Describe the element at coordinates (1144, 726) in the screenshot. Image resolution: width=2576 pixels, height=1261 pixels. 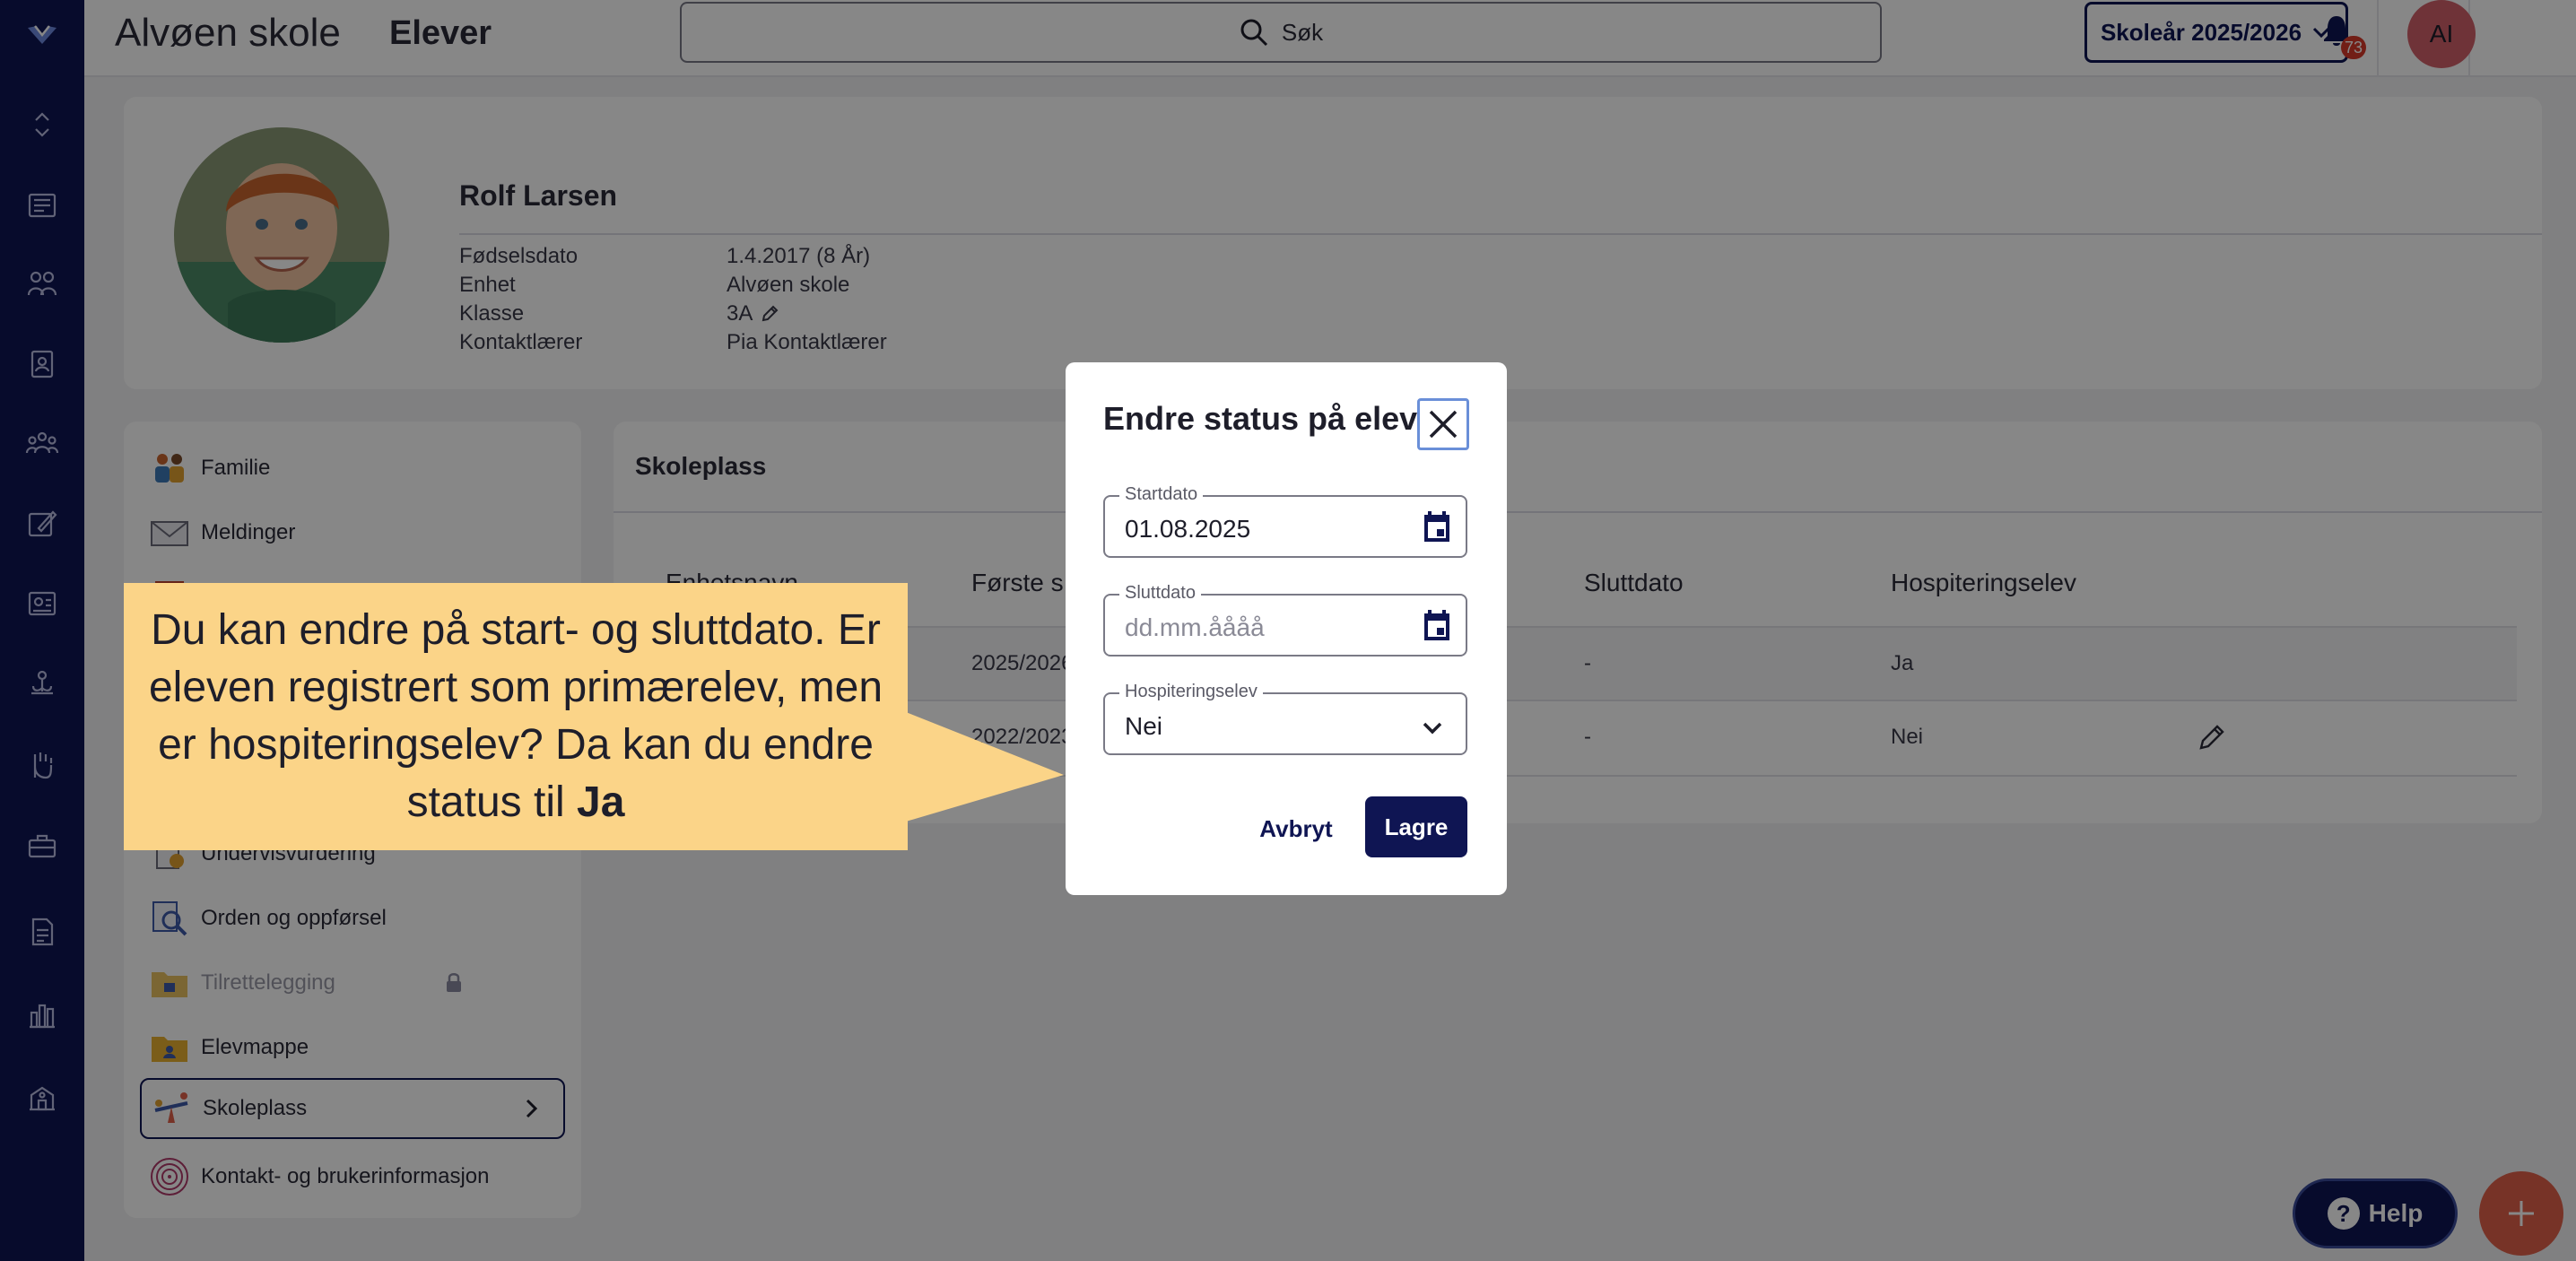
I see `field-value: Nei` at that location.